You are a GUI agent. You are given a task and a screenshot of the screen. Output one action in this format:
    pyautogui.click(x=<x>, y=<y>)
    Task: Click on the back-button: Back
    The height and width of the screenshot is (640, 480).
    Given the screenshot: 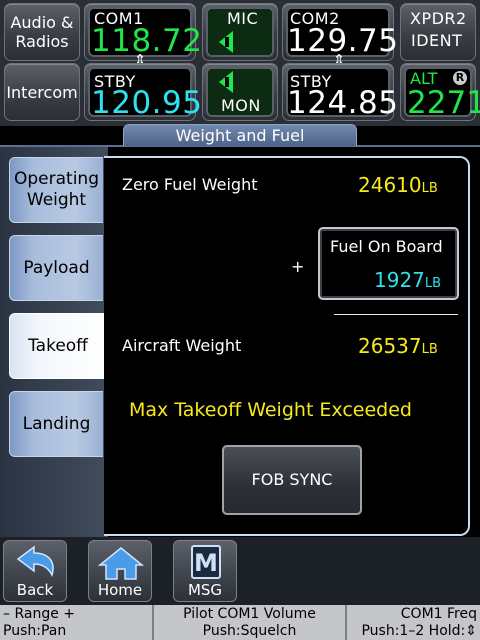 What is the action you would take?
    pyautogui.click(x=35, y=571)
    